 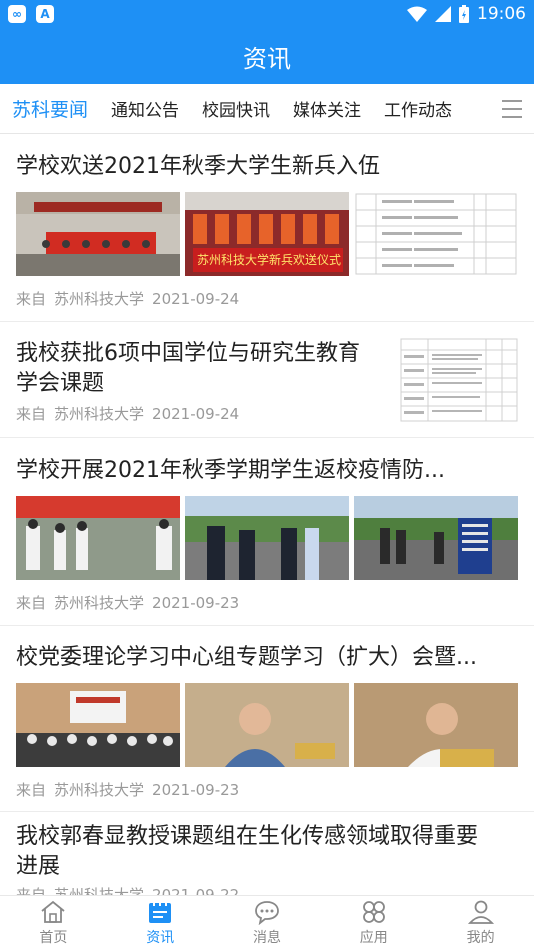 I want to click on clock: 19:06, so click(x=501, y=14).